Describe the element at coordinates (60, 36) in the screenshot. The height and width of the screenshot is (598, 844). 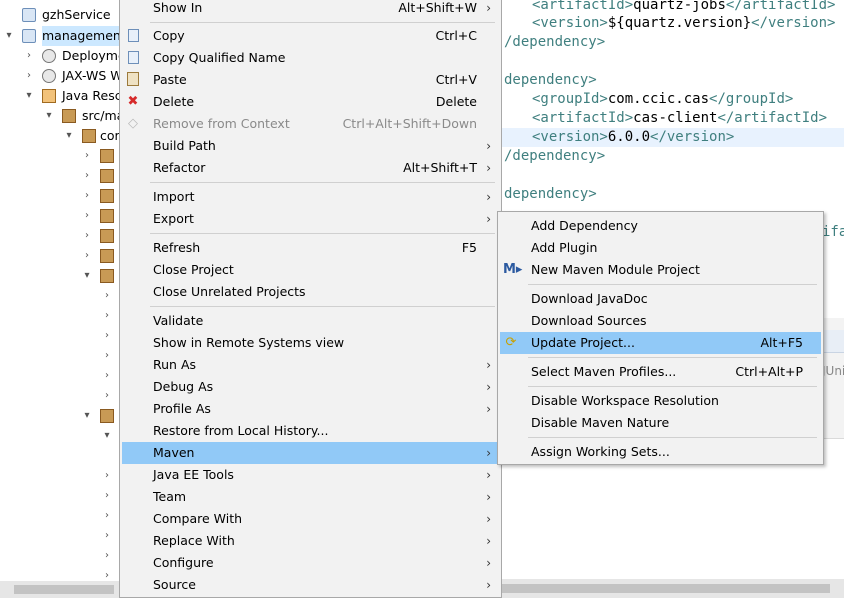
I see `tree-item-management: ▾ management` at that location.